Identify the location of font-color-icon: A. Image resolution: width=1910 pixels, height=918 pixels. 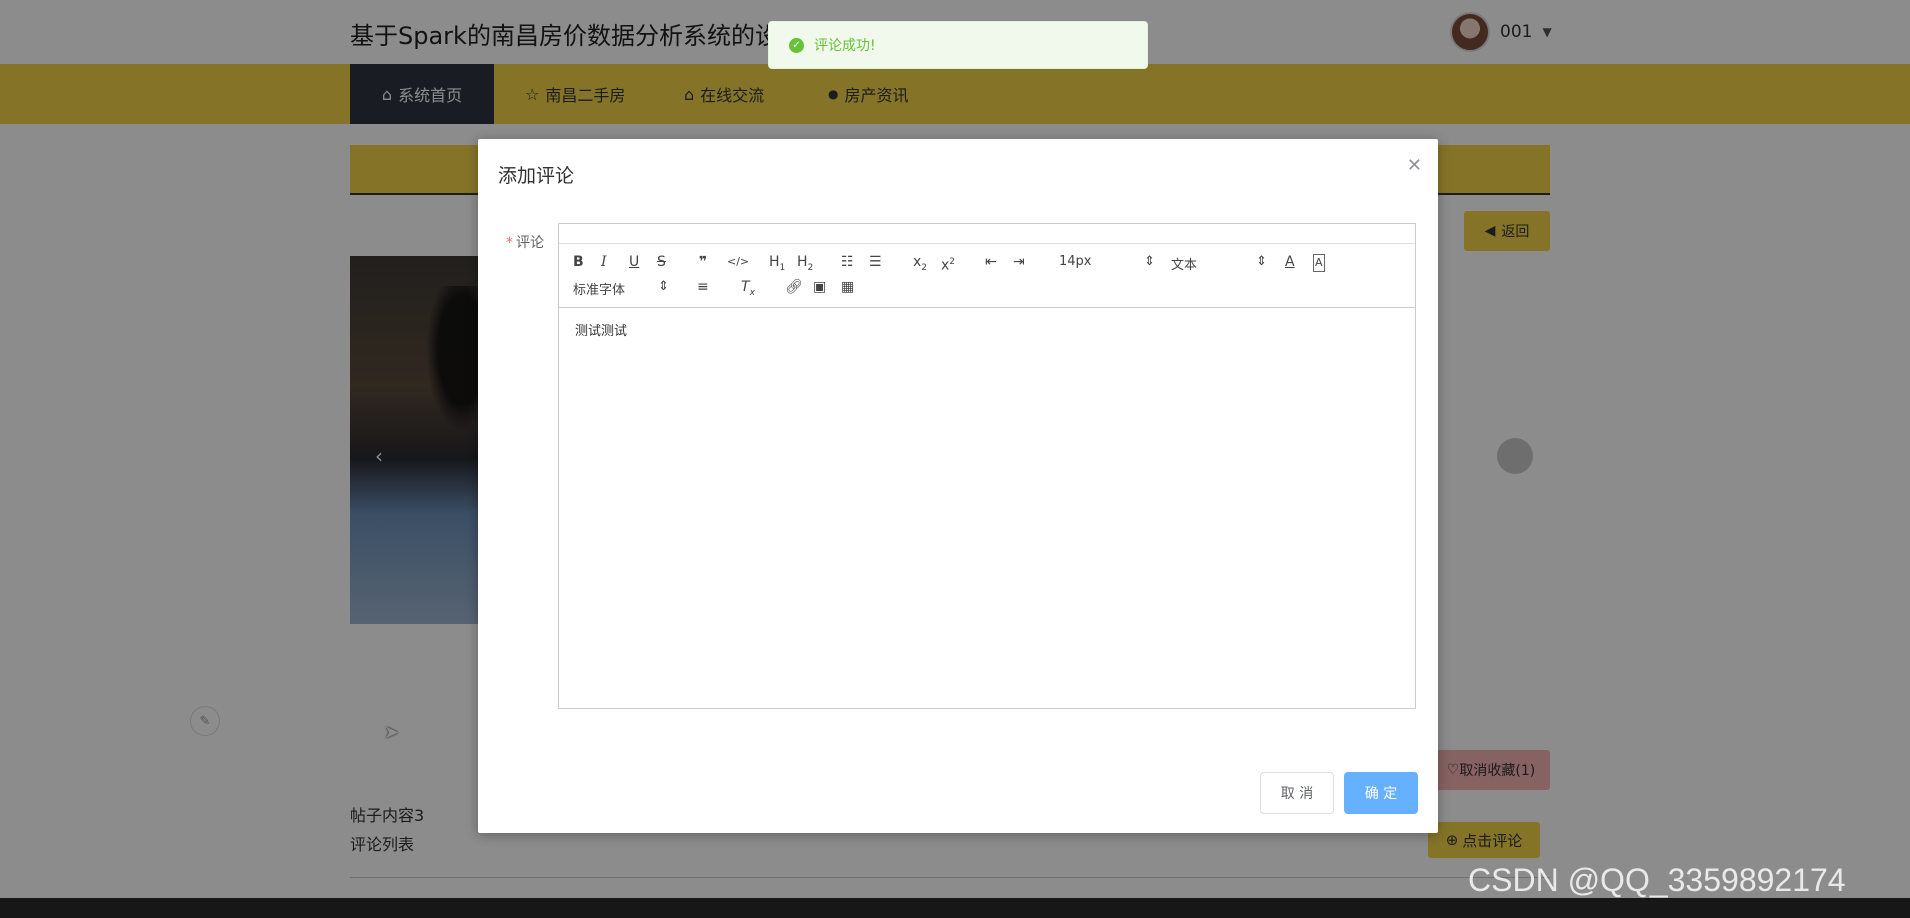
(1290, 262).